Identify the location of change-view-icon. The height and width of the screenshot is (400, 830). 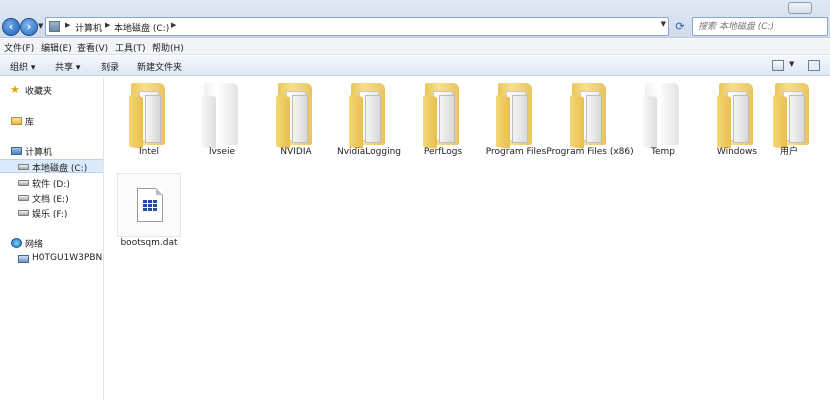
(778, 65).